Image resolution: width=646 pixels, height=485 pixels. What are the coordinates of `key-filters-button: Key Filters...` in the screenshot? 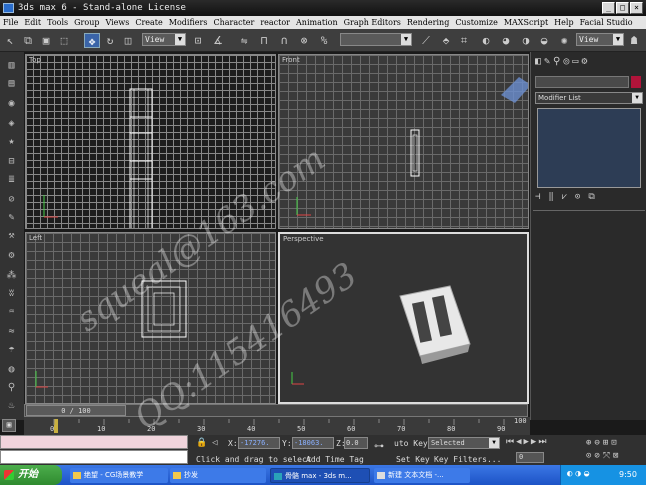 It's located at (467, 459).